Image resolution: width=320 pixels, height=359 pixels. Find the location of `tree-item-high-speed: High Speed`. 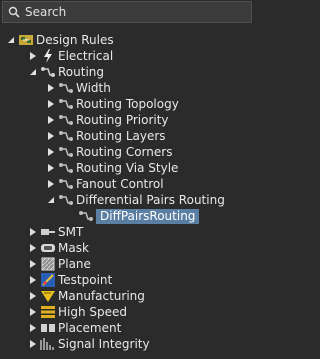

tree-item-high-speed: High Speed is located at coordinates (77, 312).